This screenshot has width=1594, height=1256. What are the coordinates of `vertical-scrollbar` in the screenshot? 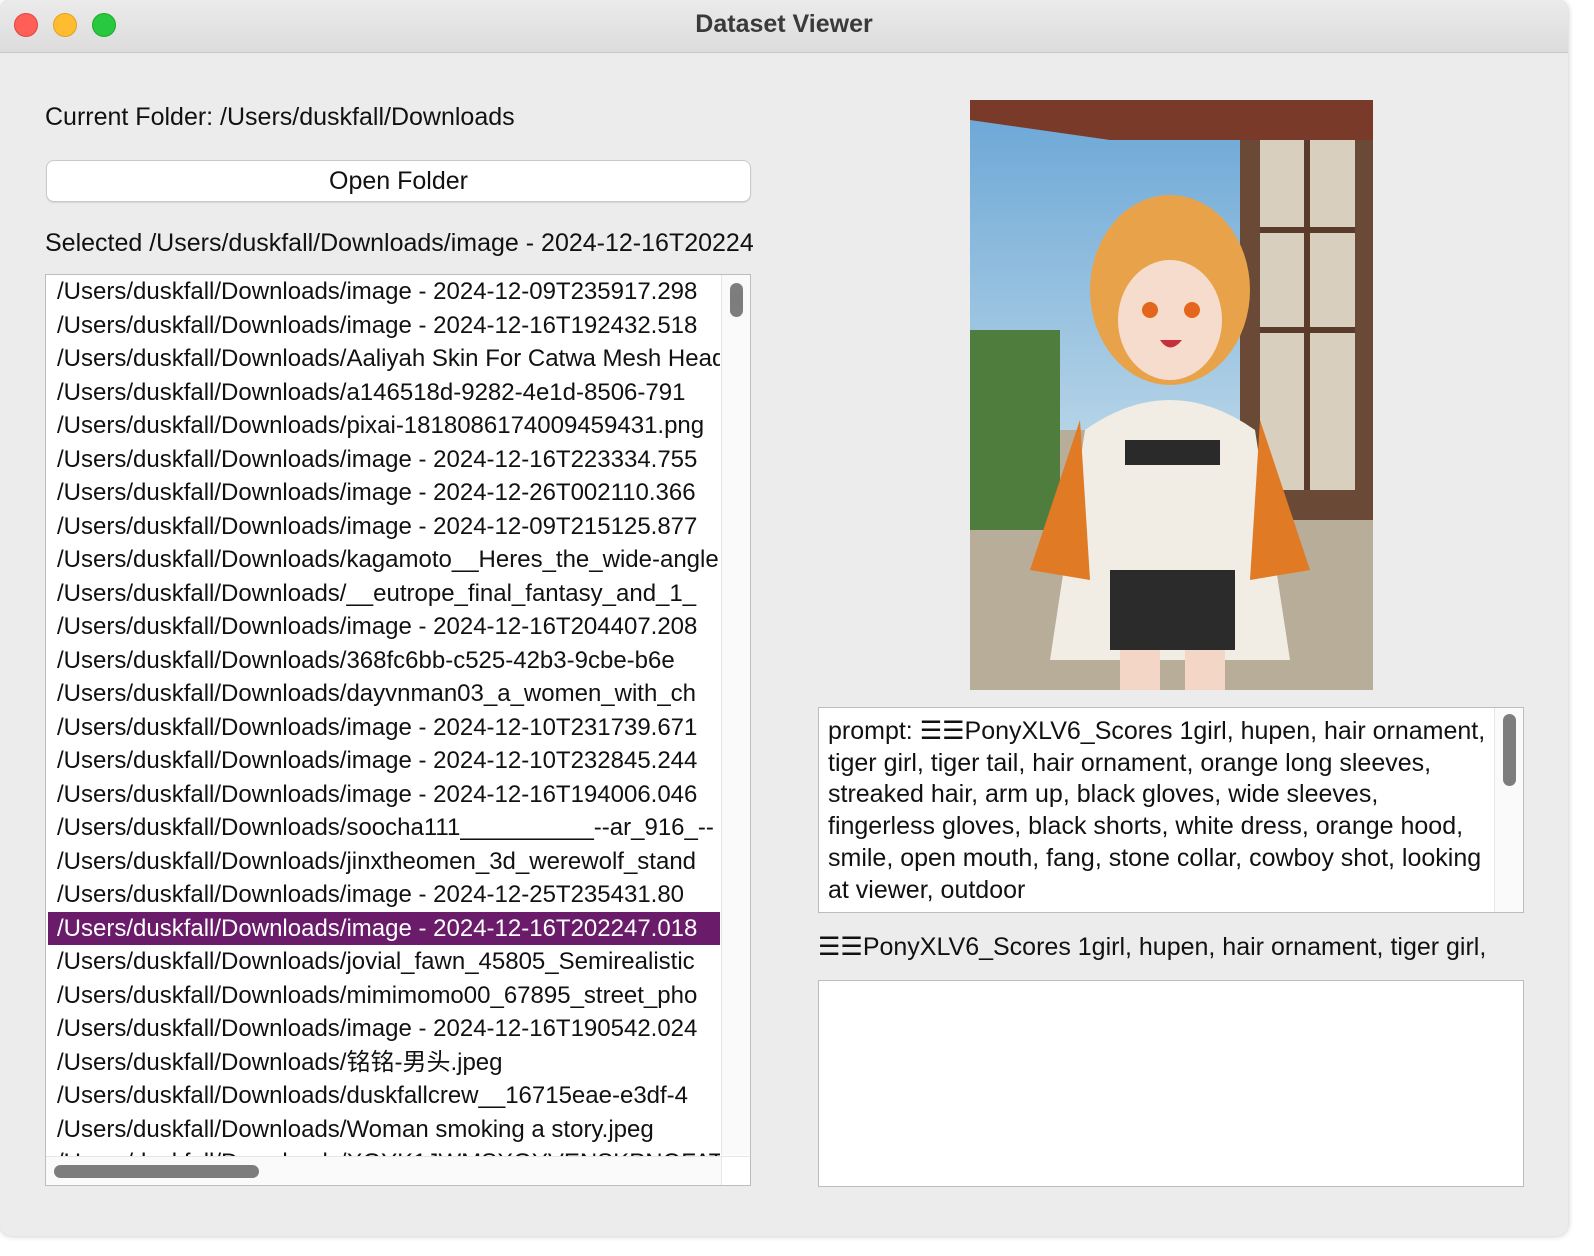 It's located at (735, 715).